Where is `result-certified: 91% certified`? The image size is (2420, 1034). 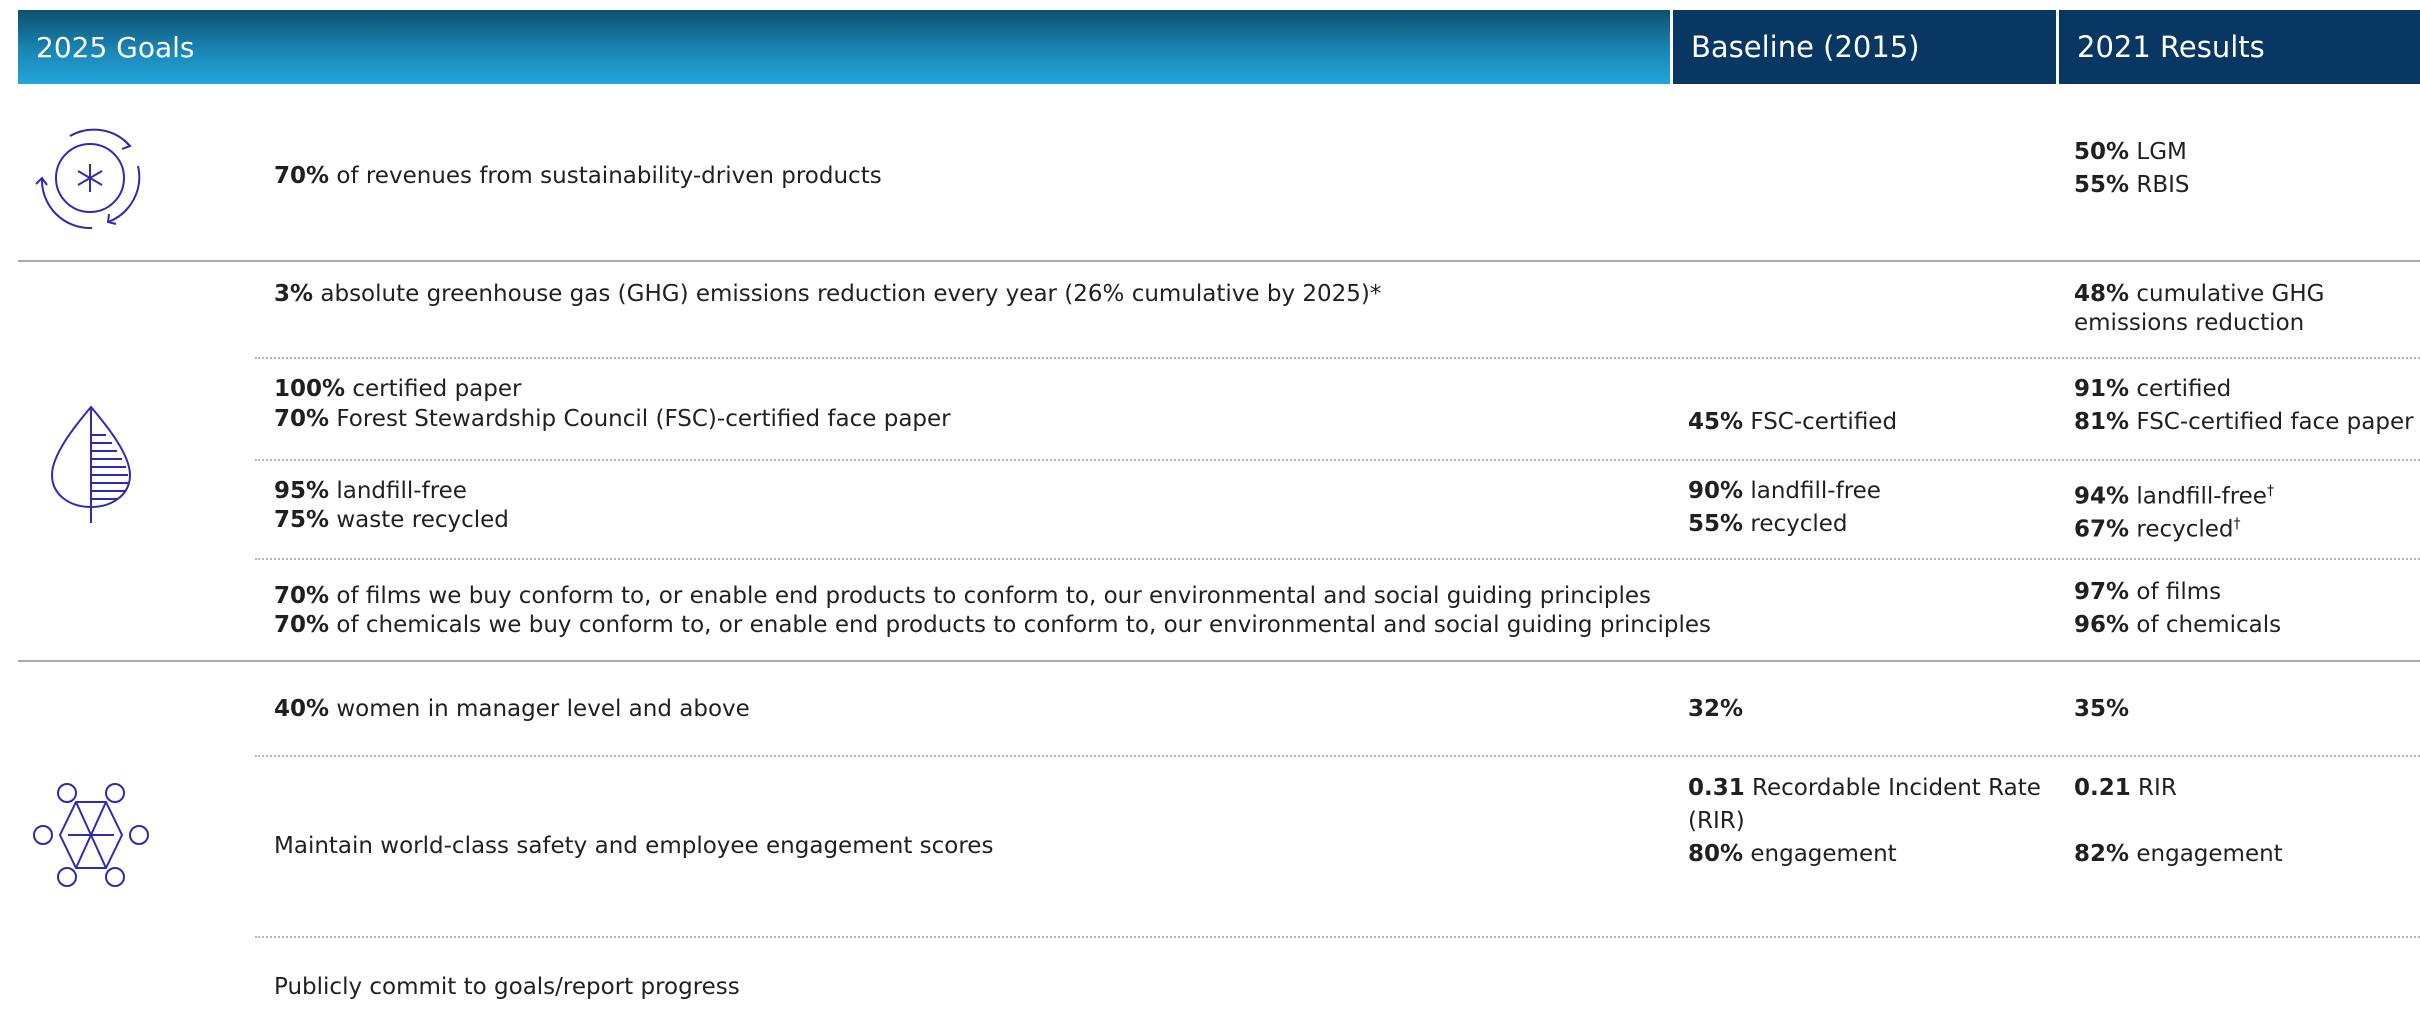 result-certified: 91% certified is located at coordinates (2153, 389).